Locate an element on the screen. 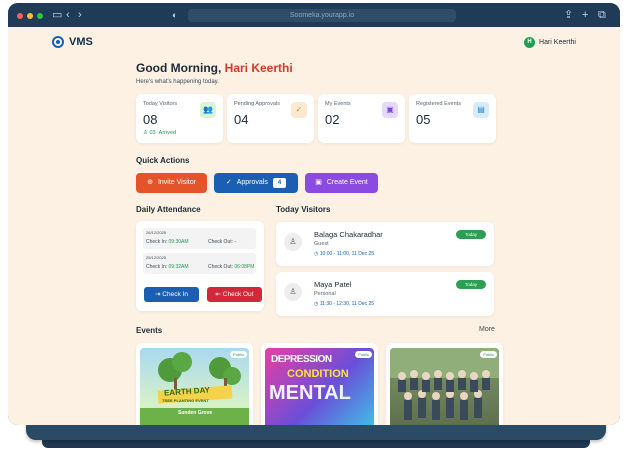 The image size is (631, 452). check-out-button: ⇤ Check Out is located at coordinates (234, 294).